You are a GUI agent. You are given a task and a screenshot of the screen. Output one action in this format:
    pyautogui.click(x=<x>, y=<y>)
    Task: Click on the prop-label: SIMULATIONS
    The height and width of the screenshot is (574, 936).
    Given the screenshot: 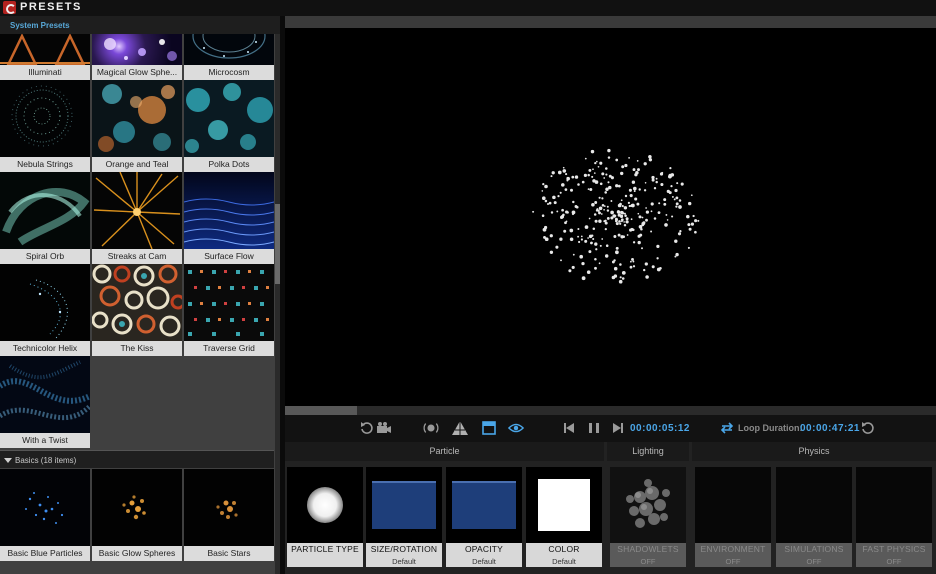 What is the action you would take?
    pyautogui.click(x=814, y=549)
    